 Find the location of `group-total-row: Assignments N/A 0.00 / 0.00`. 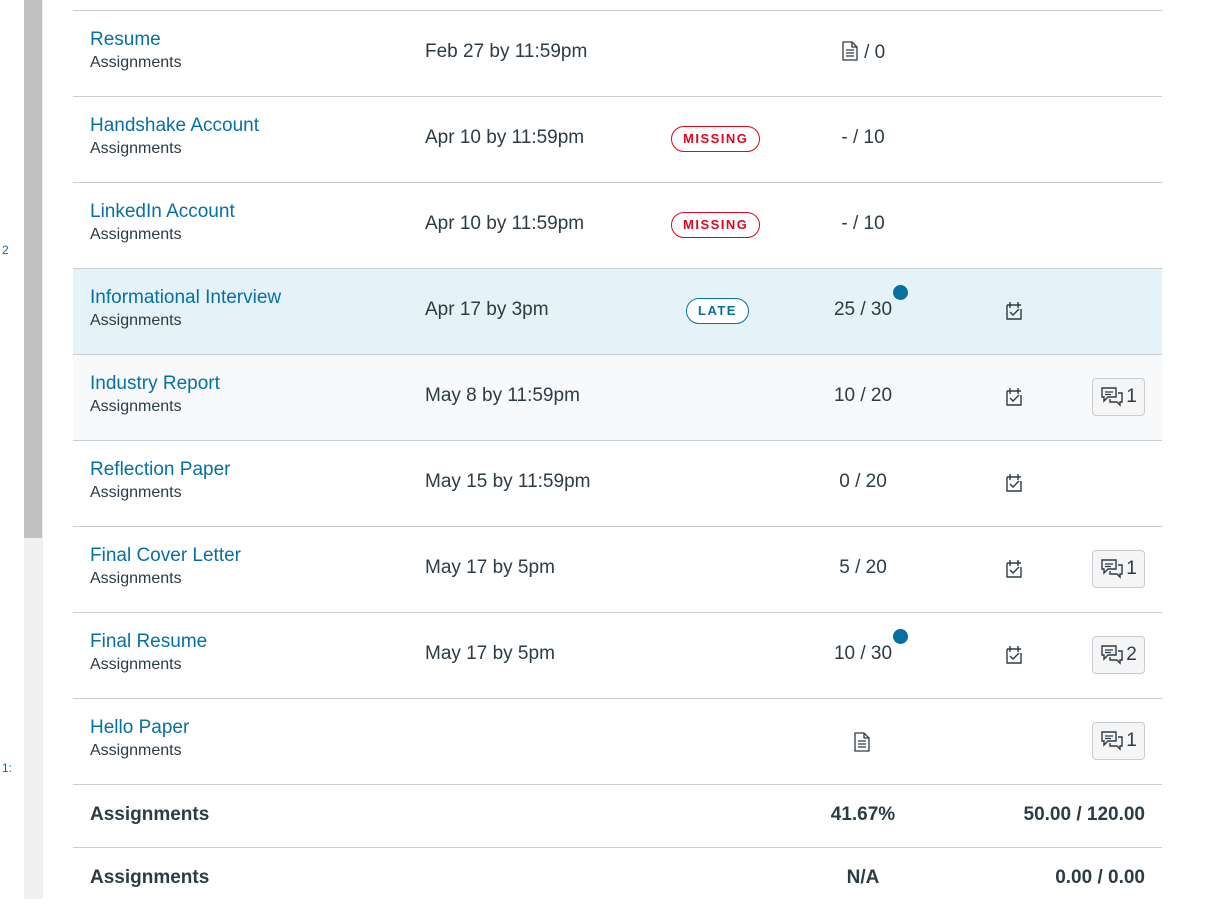

group-total-row: Assignments N/A 0.00 / 0.00 is located at coordinates (617, 879).